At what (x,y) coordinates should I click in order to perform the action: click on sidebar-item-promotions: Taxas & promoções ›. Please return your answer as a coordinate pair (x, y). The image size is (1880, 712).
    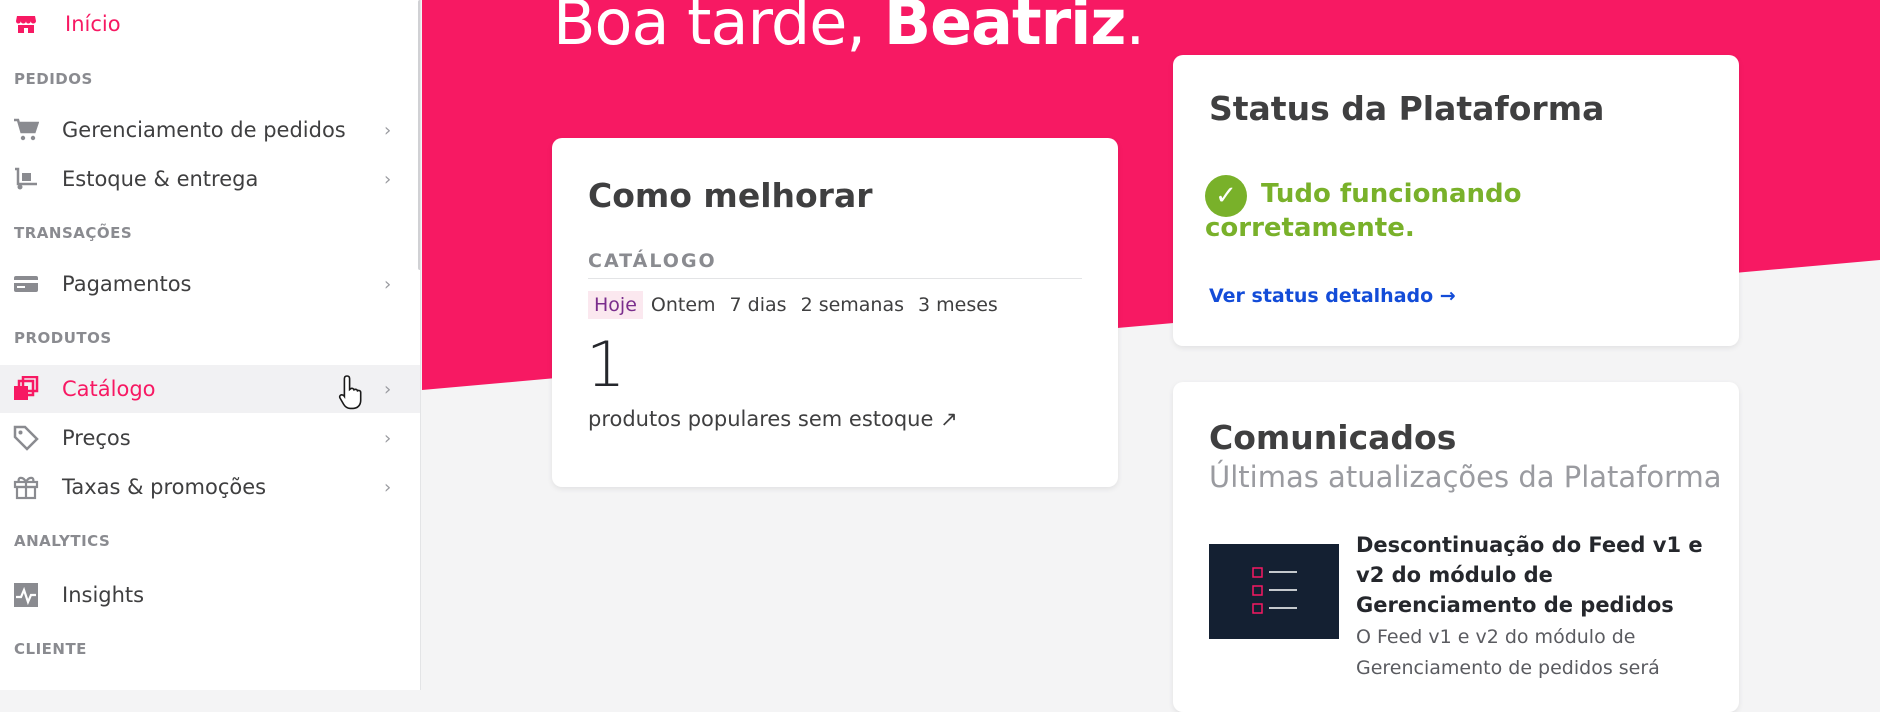
    Looking at the image, I should click on (210, 487).